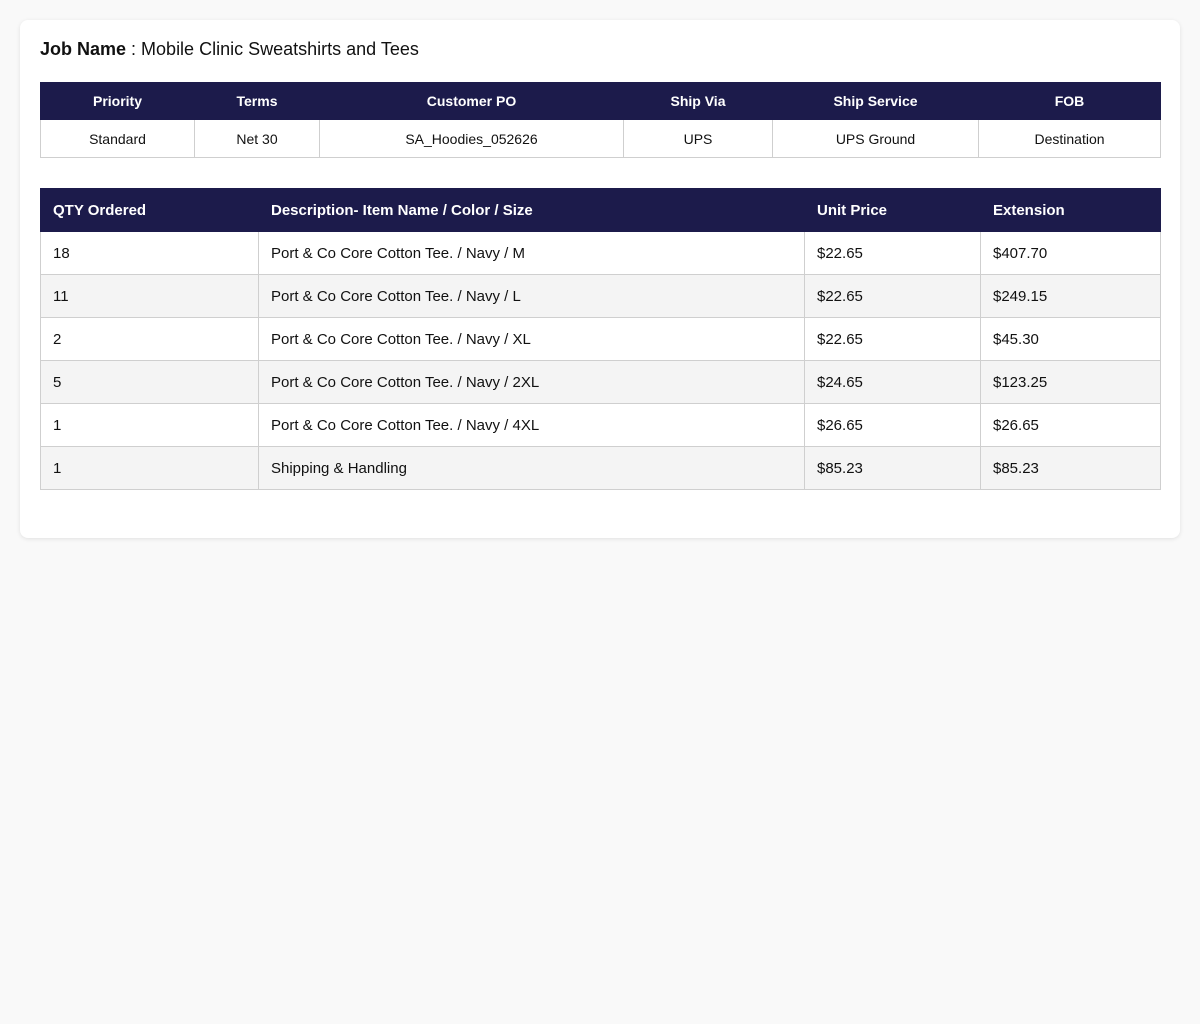 This screenshot has width=1200, height=1024. I want to click on header-extension: Extension, so click(1070, 210).